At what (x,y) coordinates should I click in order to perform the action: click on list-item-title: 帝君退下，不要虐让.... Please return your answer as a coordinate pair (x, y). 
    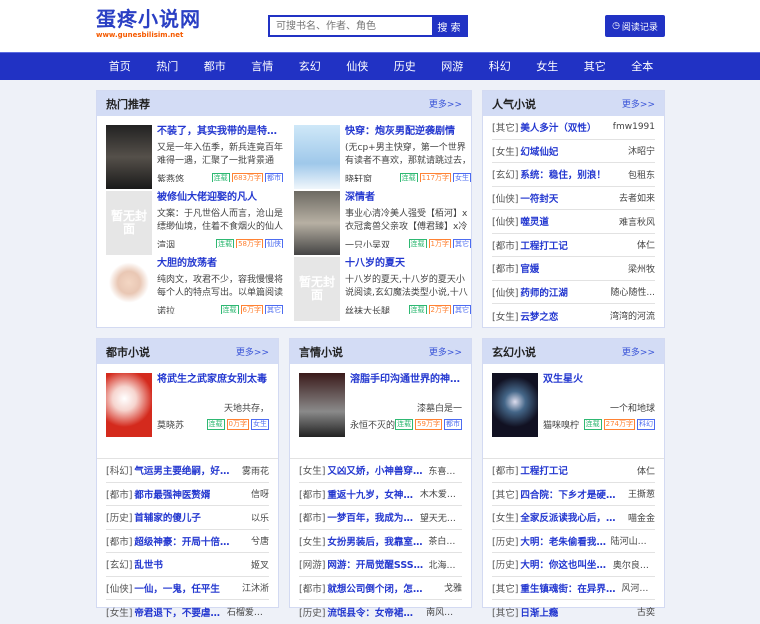
    Looking at the image, I should click on (178, 612).